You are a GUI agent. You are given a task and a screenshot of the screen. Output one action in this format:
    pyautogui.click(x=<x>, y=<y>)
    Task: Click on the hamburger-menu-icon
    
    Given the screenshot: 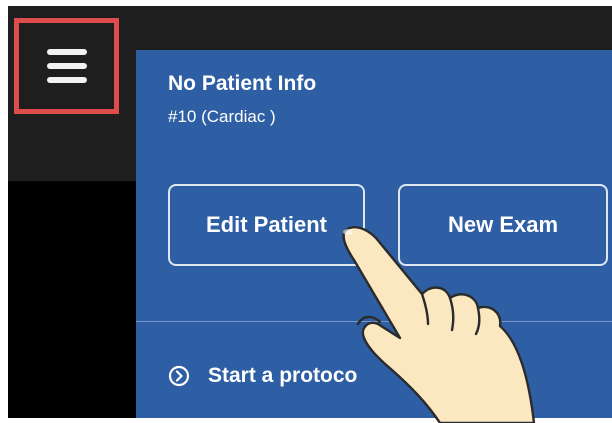 What is the action you would take?
    pyautogui.click(x=66, y=66)
    